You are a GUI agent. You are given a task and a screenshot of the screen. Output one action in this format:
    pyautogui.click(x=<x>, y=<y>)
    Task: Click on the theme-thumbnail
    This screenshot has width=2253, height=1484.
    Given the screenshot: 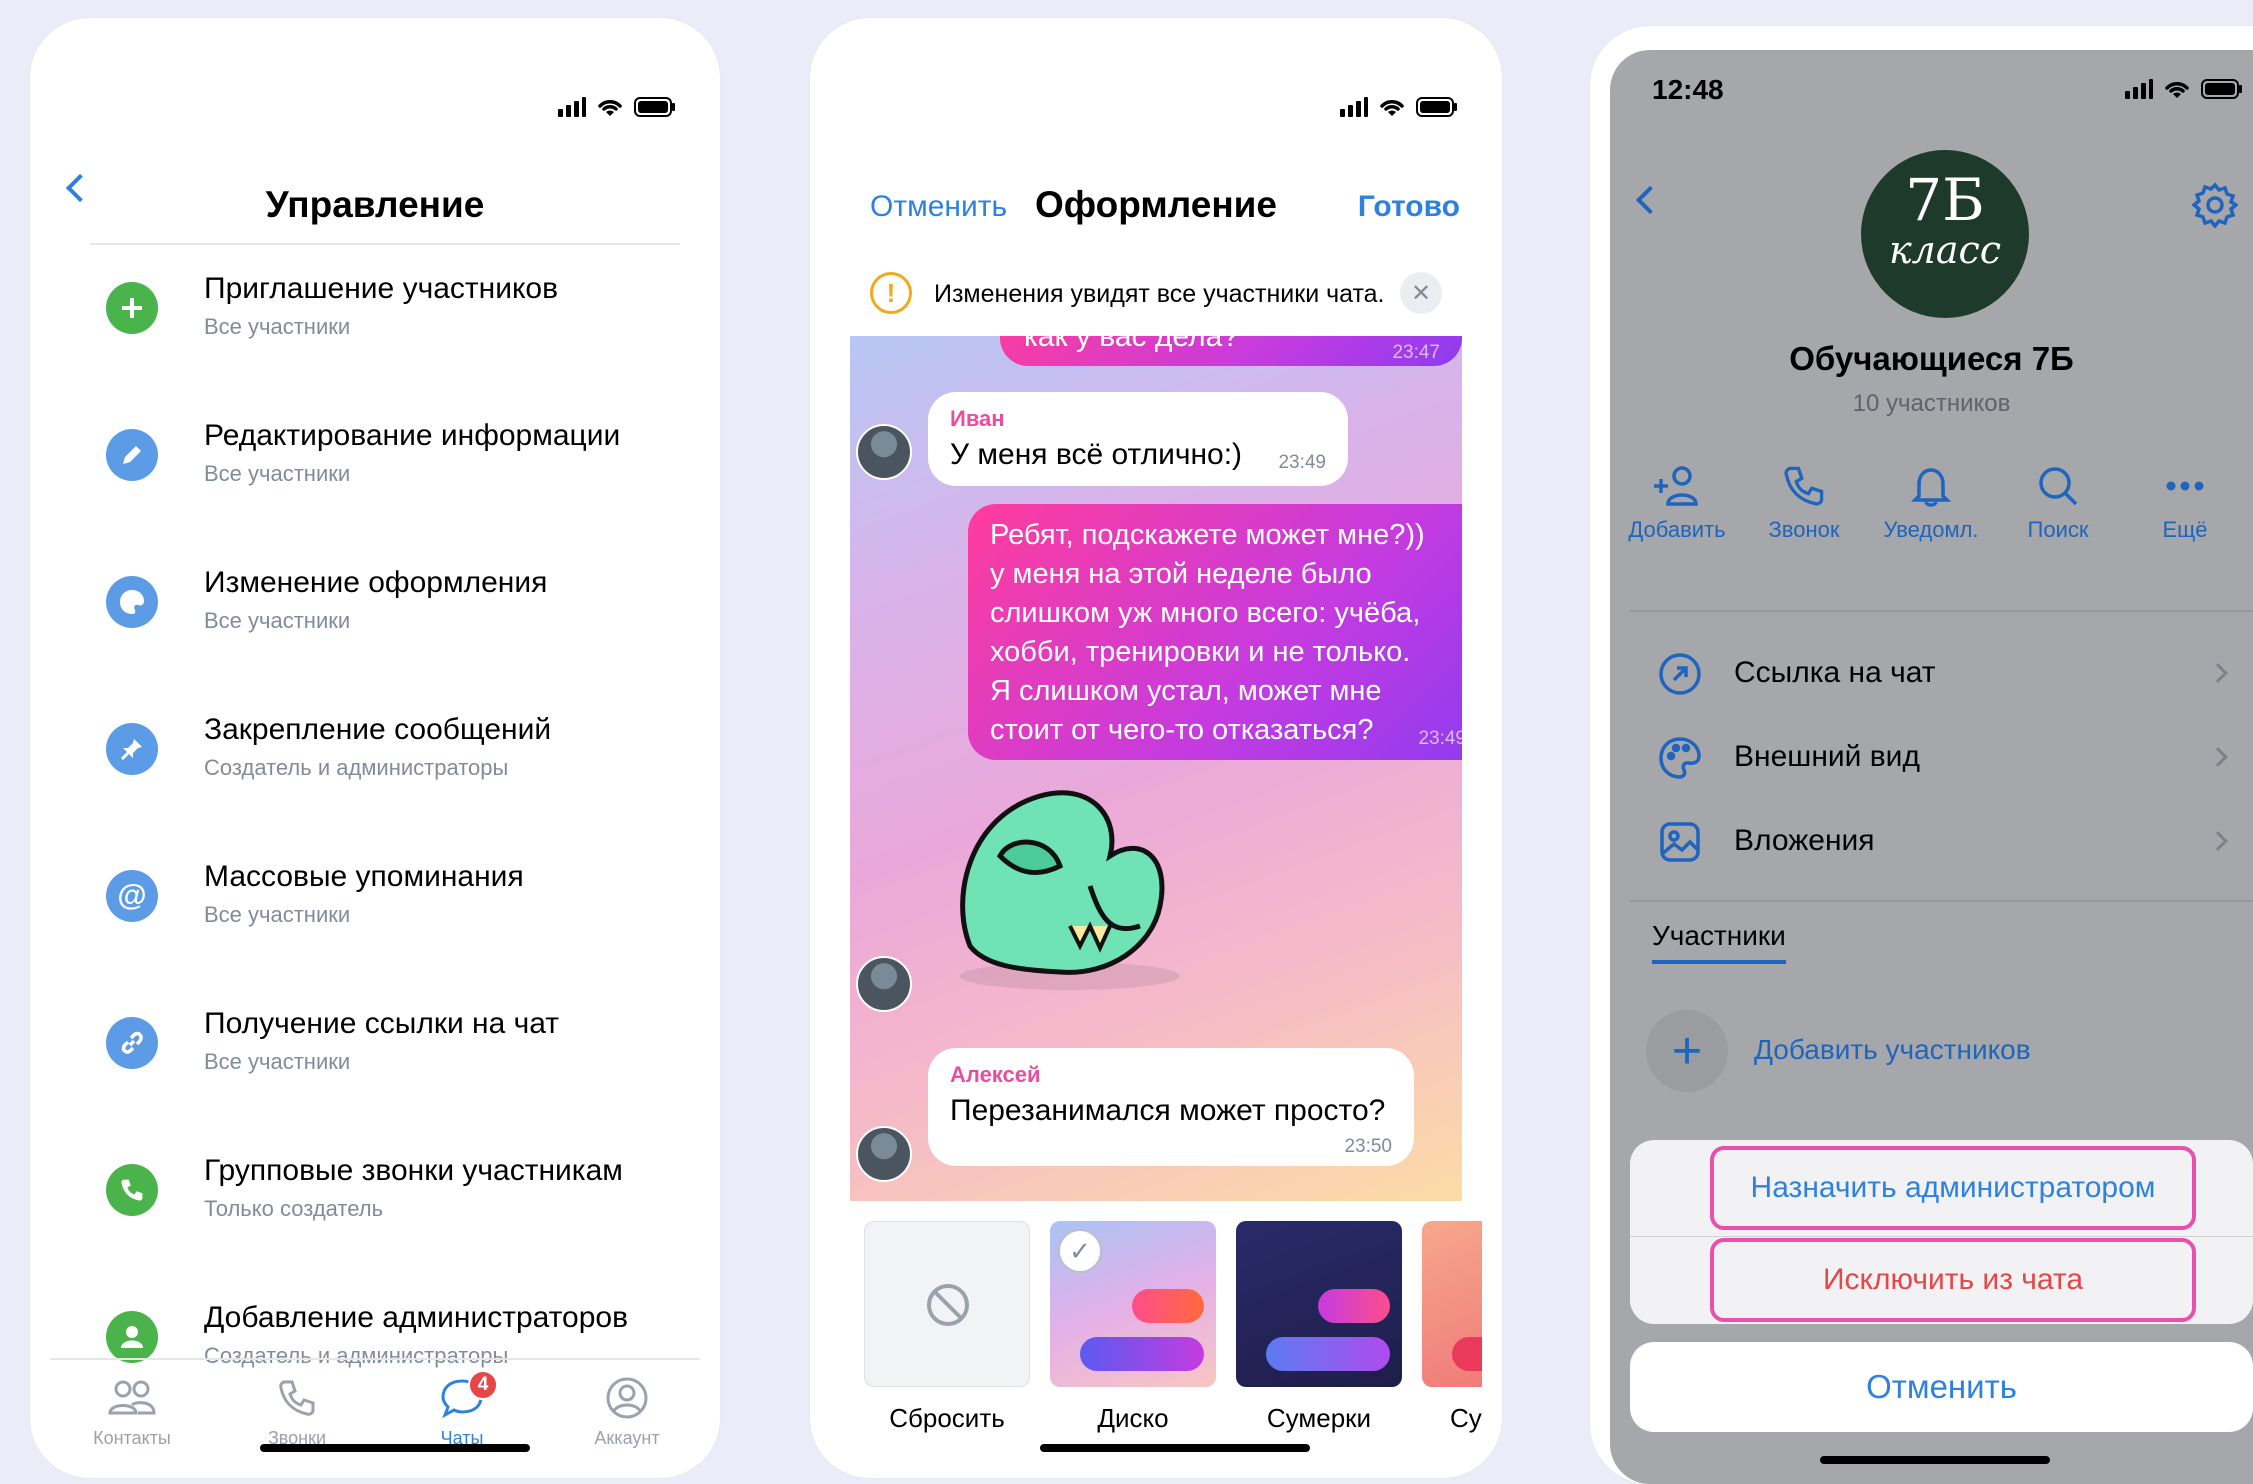 What is the action you would take?
    pyautogui.click(x=947, y=1304)
    